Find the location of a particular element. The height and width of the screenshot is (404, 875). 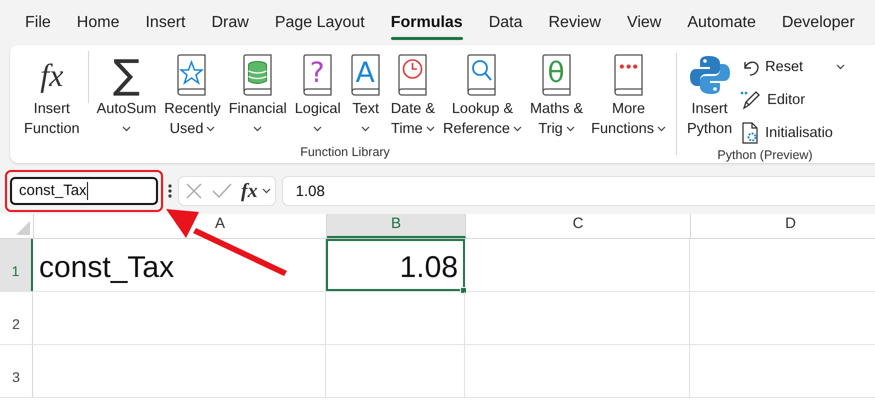

ribbon-small-button: Editor is located at coordinates (793, 99).